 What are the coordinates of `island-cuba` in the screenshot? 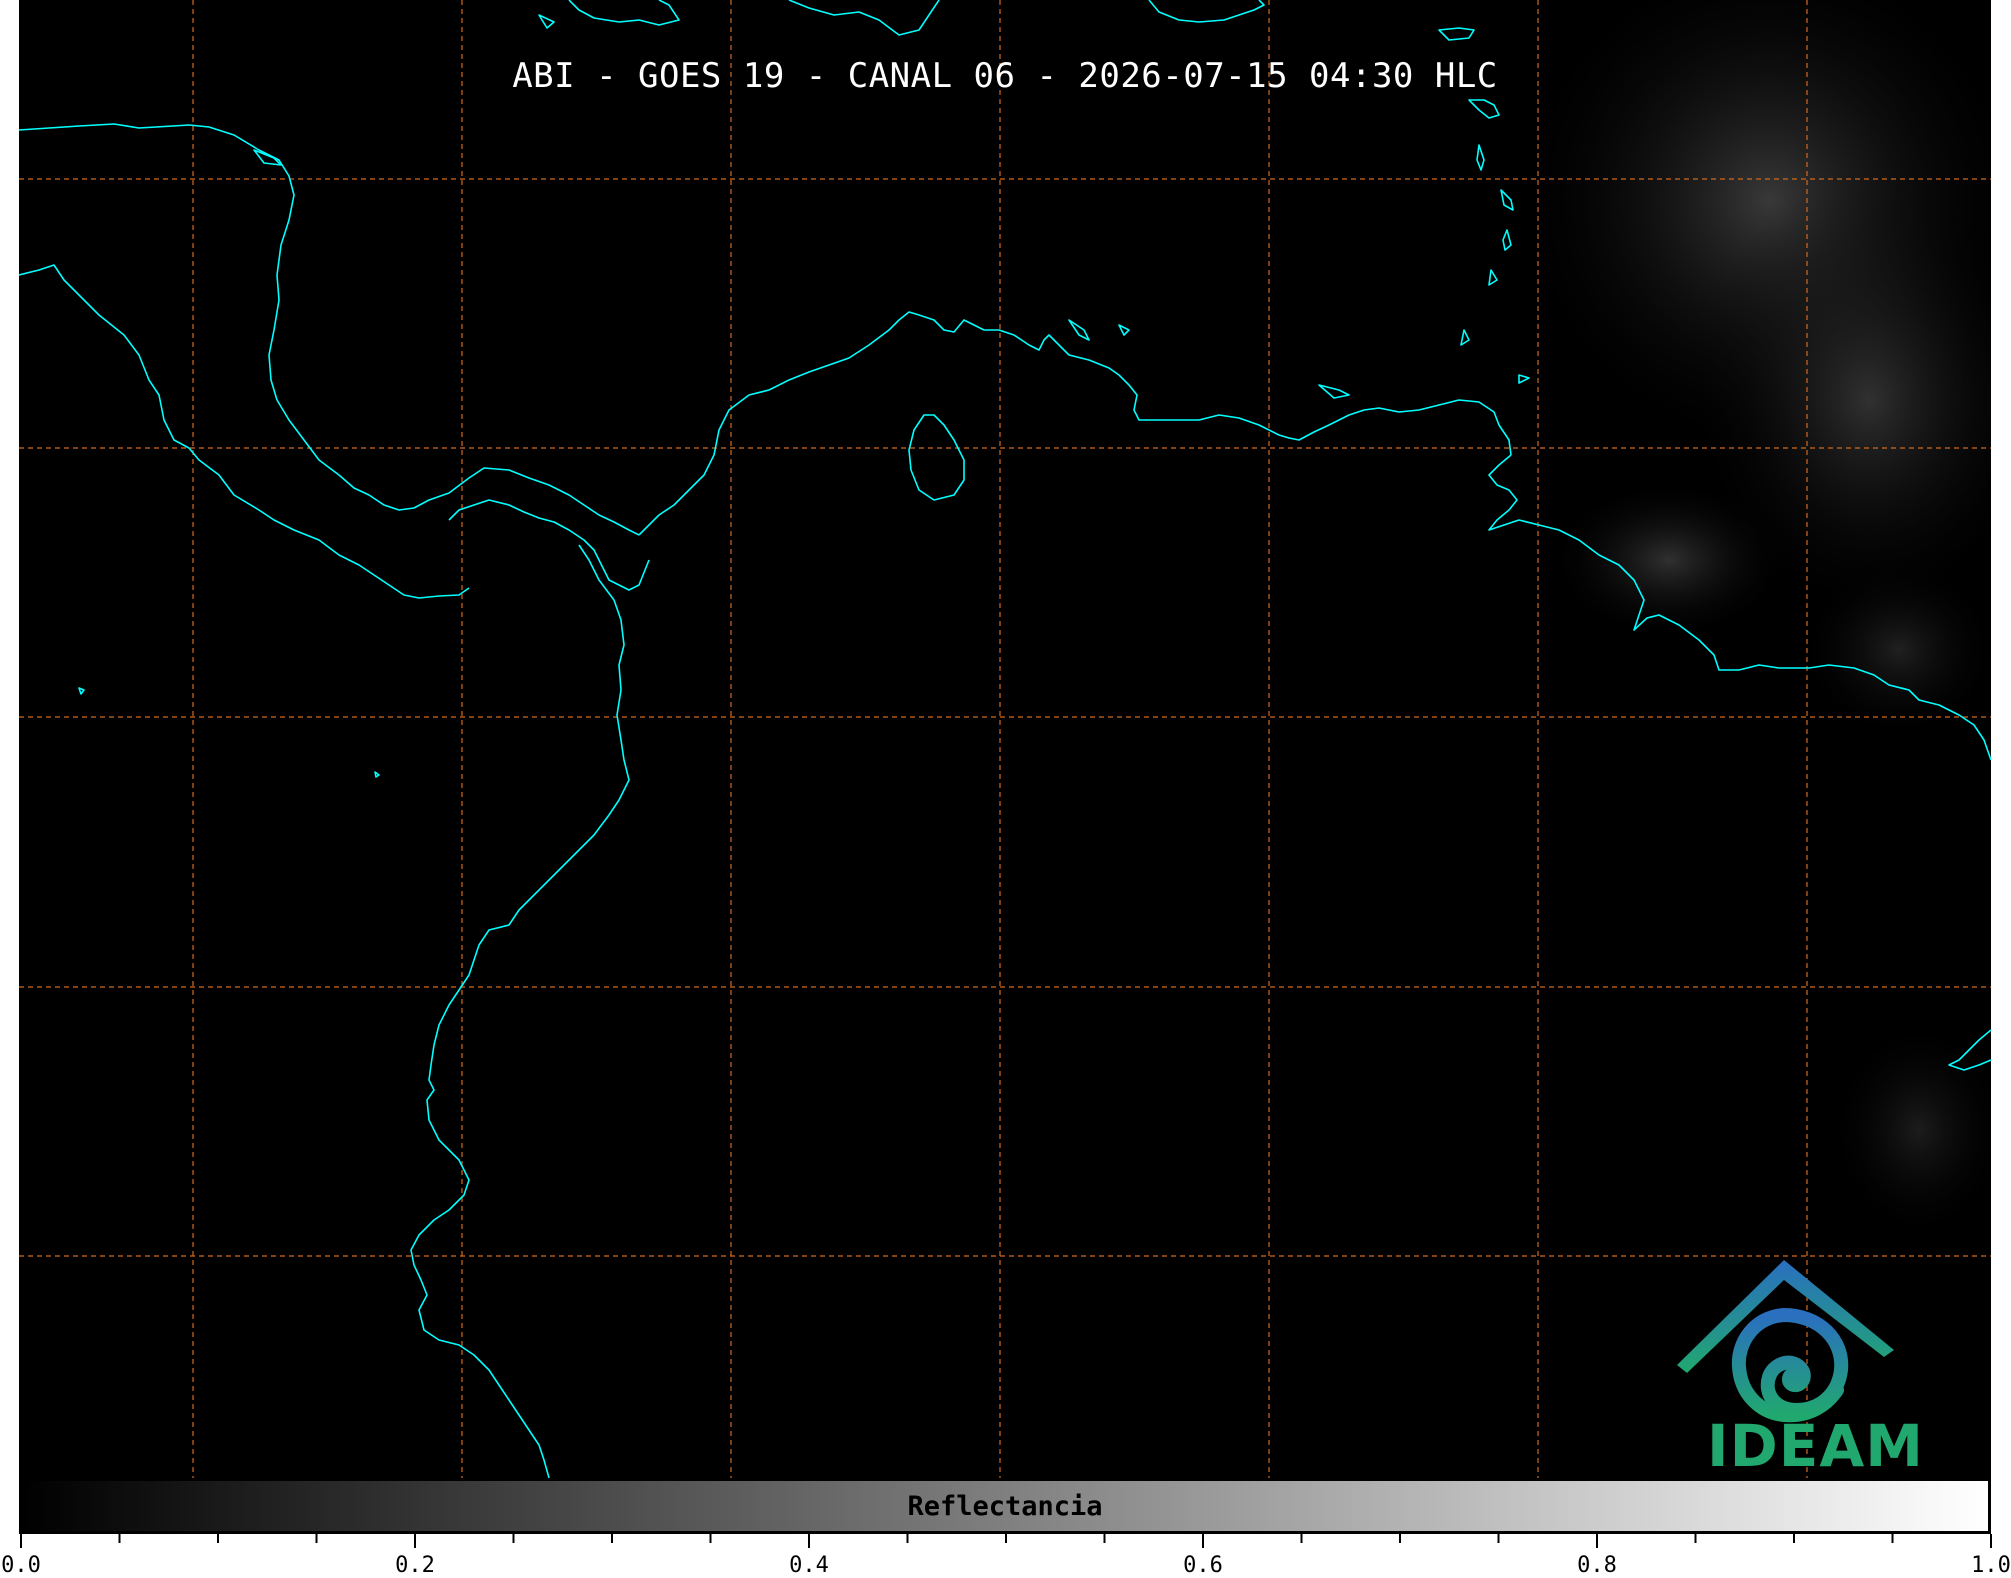 It's located at (624, 13).